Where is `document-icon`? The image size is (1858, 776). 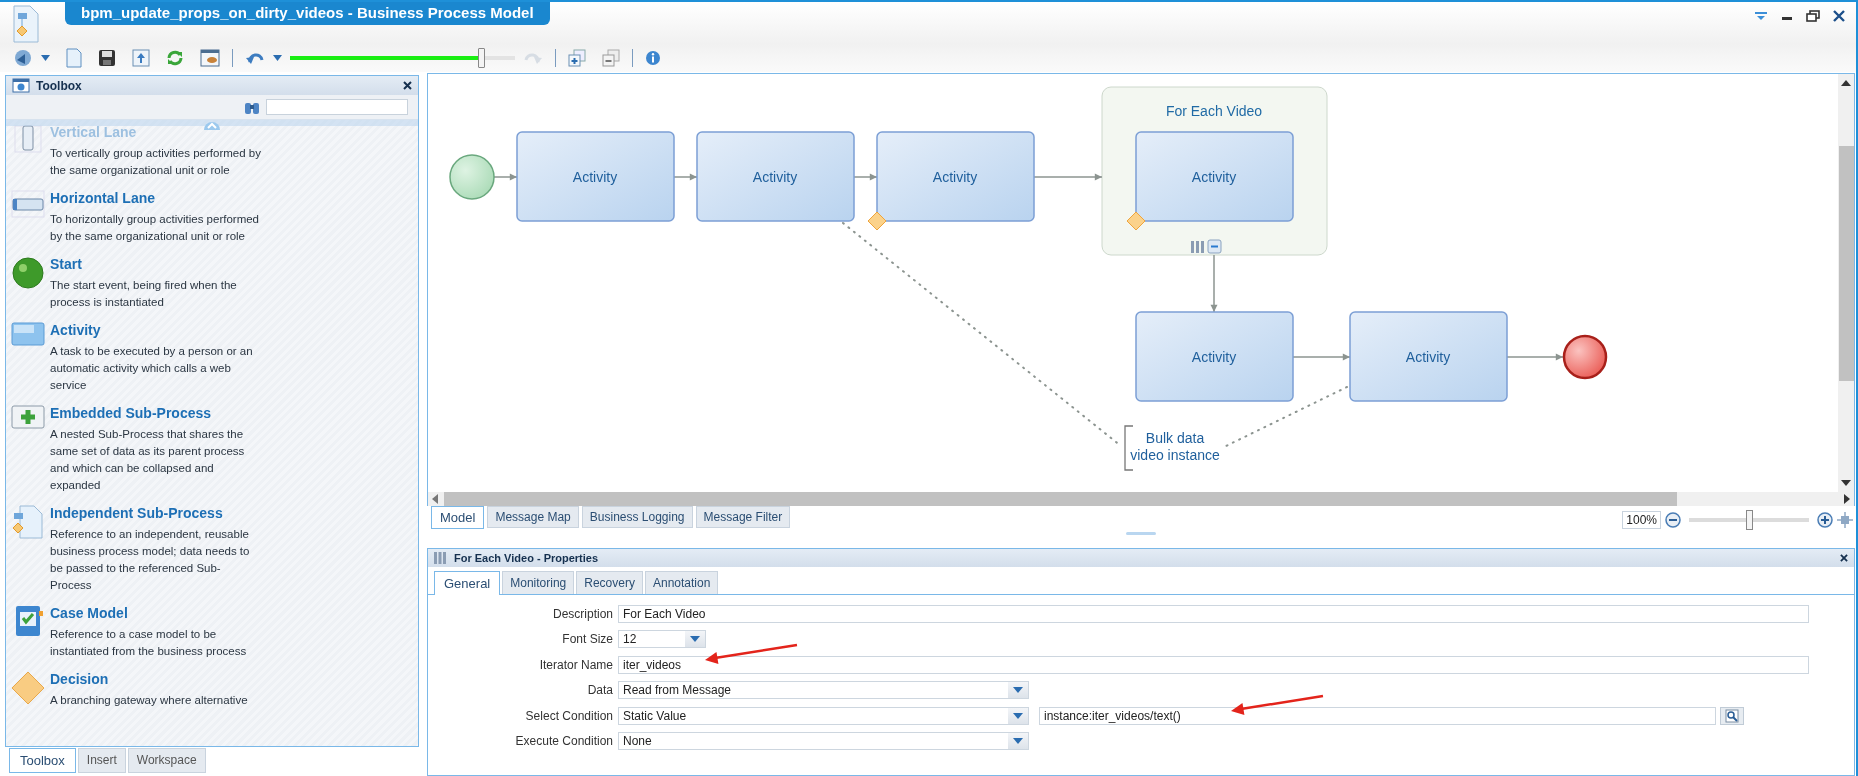 document-icon is located at coordinates (28, 522).